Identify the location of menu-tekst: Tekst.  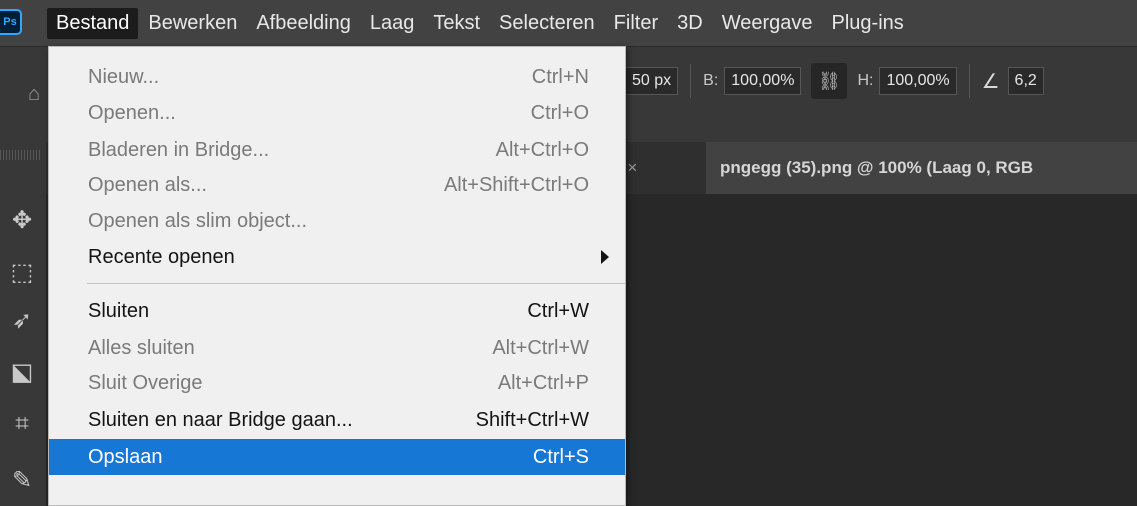
(456, 23).